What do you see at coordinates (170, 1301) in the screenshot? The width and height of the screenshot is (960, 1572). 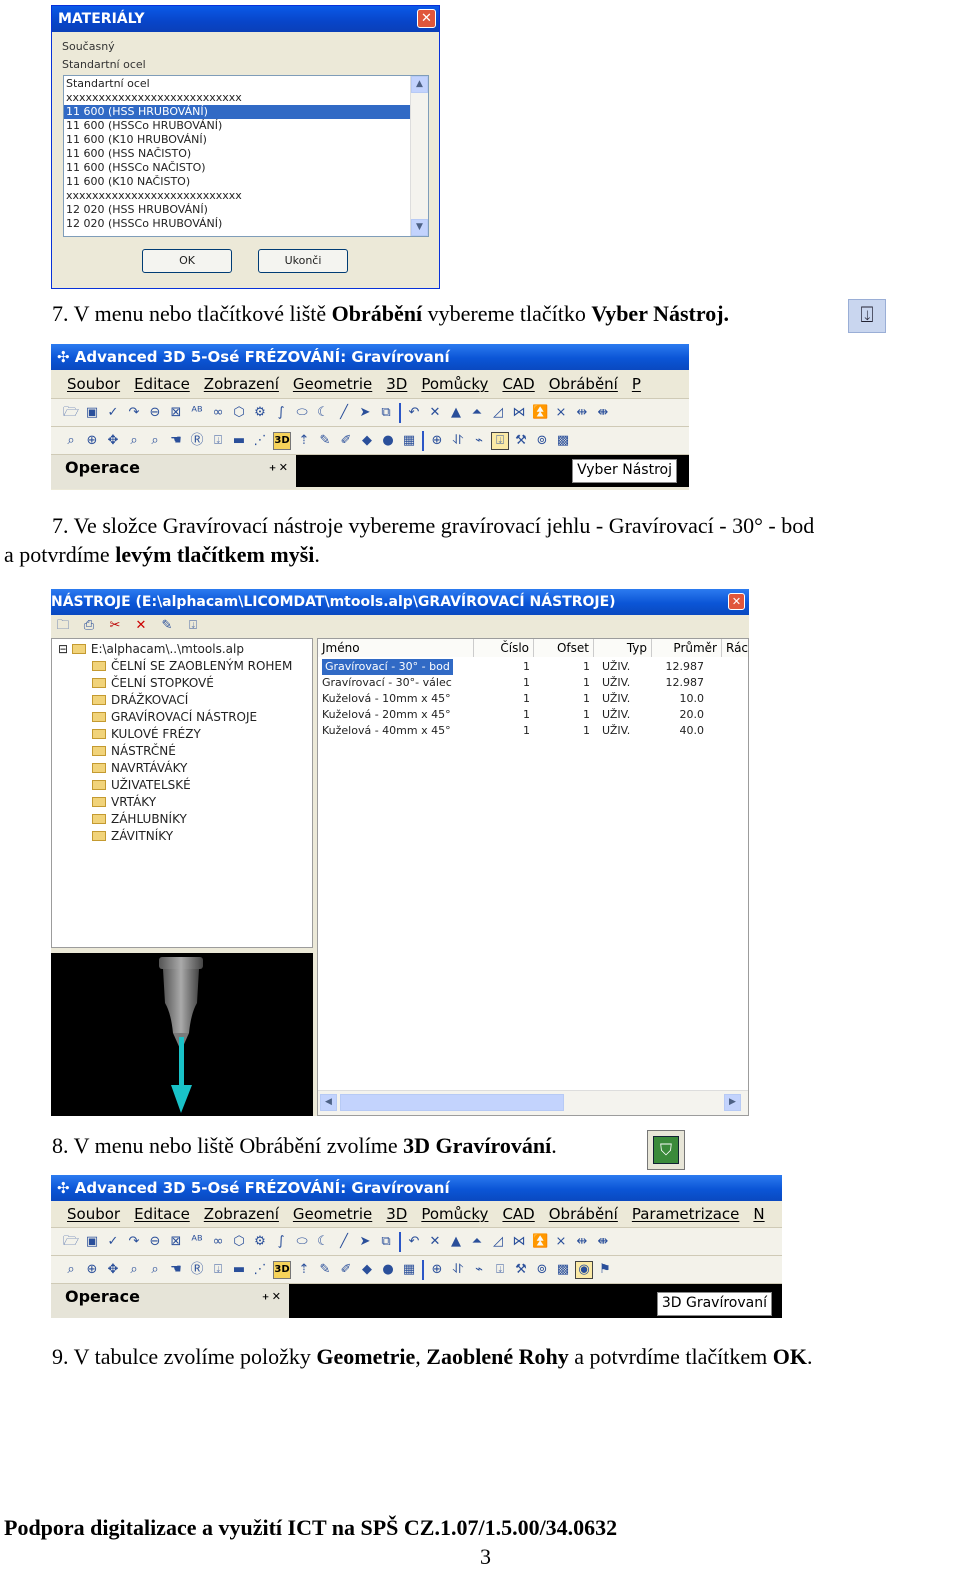 I see `operations-panel-2: Operace ᚐ ✕` at bounding box center [170, 1301].